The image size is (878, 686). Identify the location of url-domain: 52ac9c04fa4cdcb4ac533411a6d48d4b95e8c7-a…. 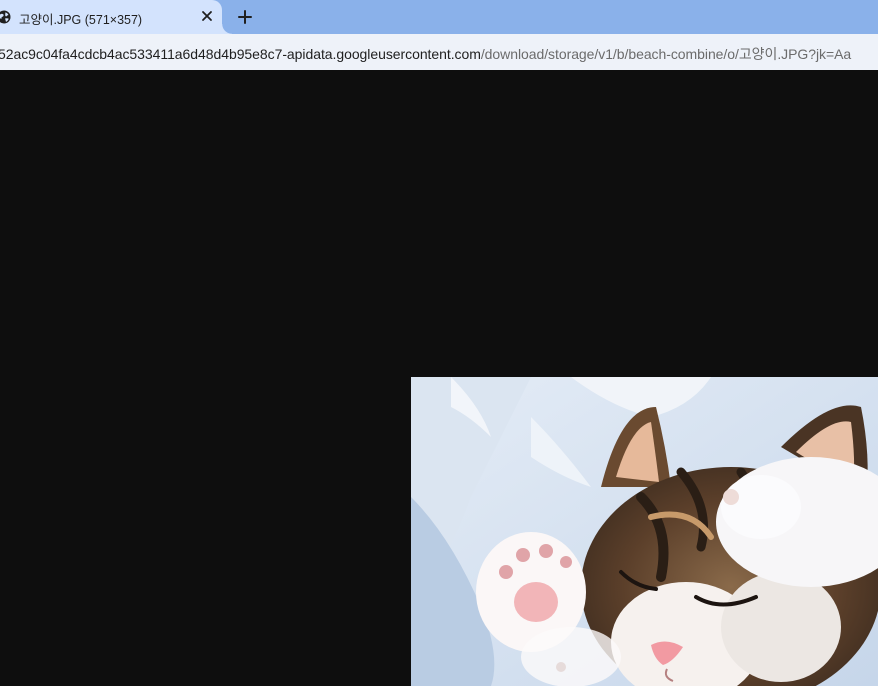
(240, 54).